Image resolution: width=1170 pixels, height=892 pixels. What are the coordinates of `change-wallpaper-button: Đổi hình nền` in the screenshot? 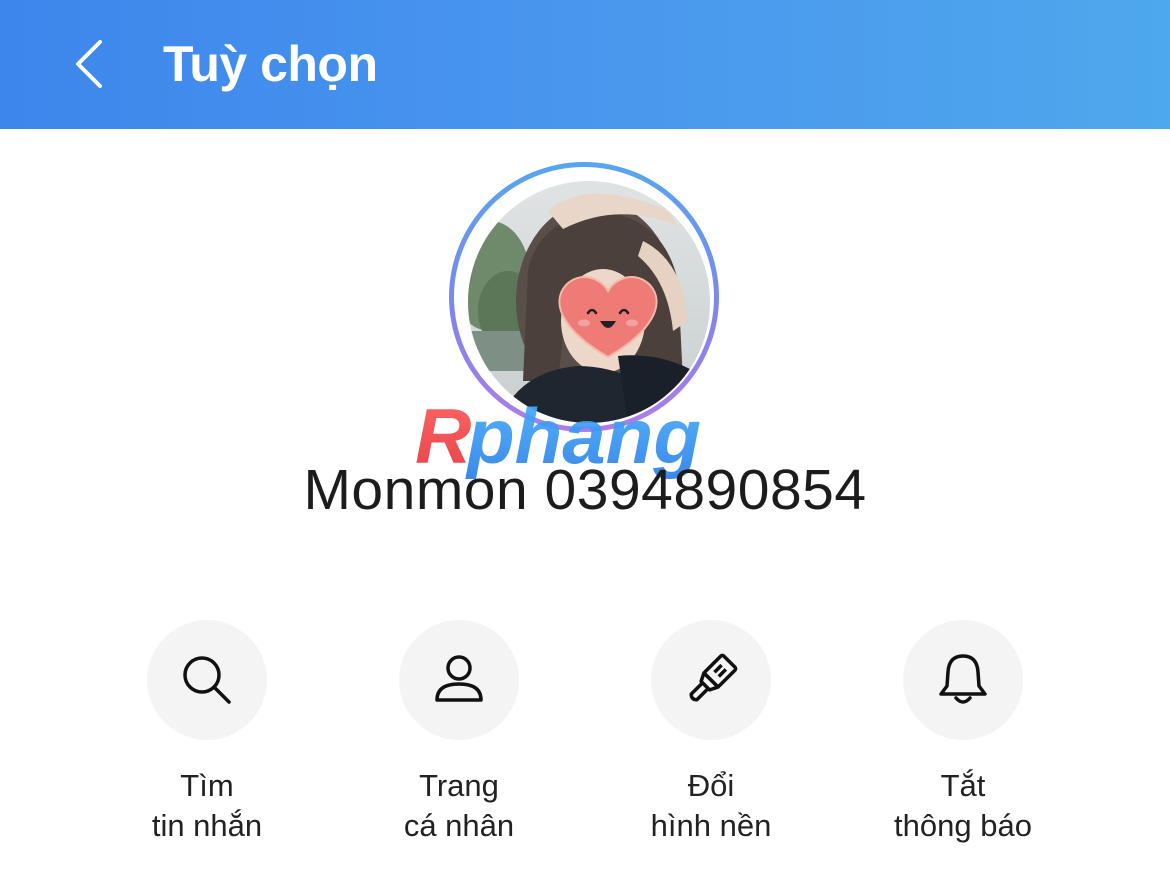 It's located at (711, 733).